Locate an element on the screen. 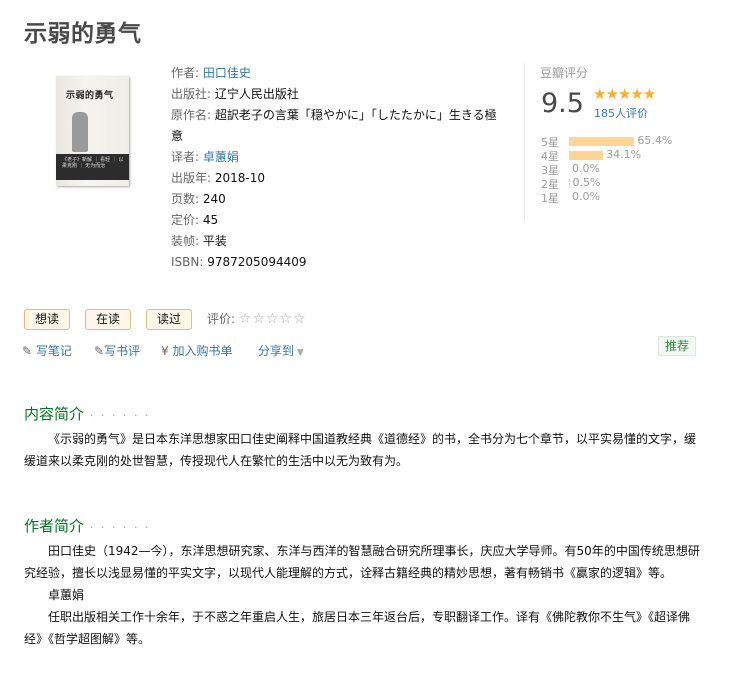 Image resolution: width=732 pixels, height=685 pixels. rating-row-3: 3星 0.0% is located at coordinates (621, 169).